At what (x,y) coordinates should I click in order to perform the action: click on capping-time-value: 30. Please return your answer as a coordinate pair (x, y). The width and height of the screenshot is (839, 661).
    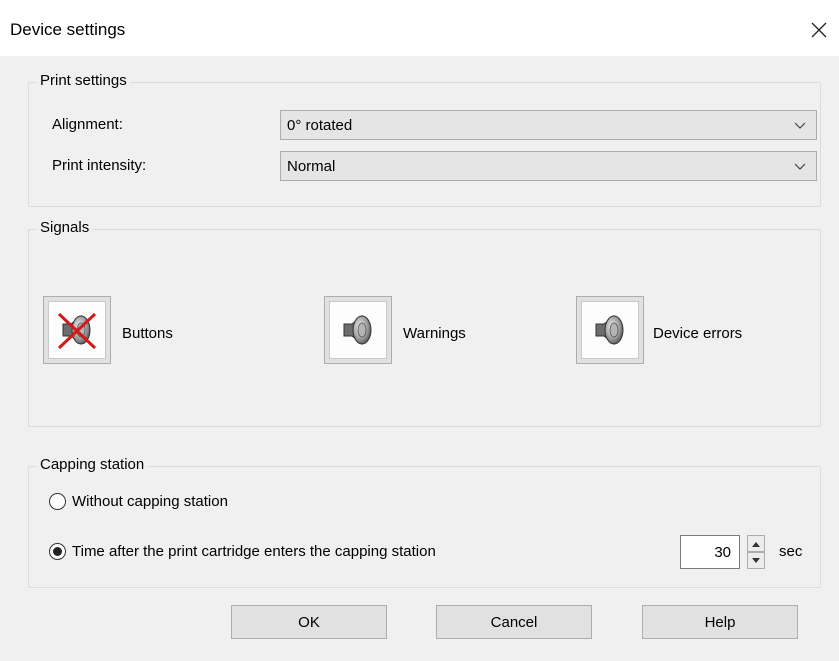
    Looking at the image, I should click on (722, 552).